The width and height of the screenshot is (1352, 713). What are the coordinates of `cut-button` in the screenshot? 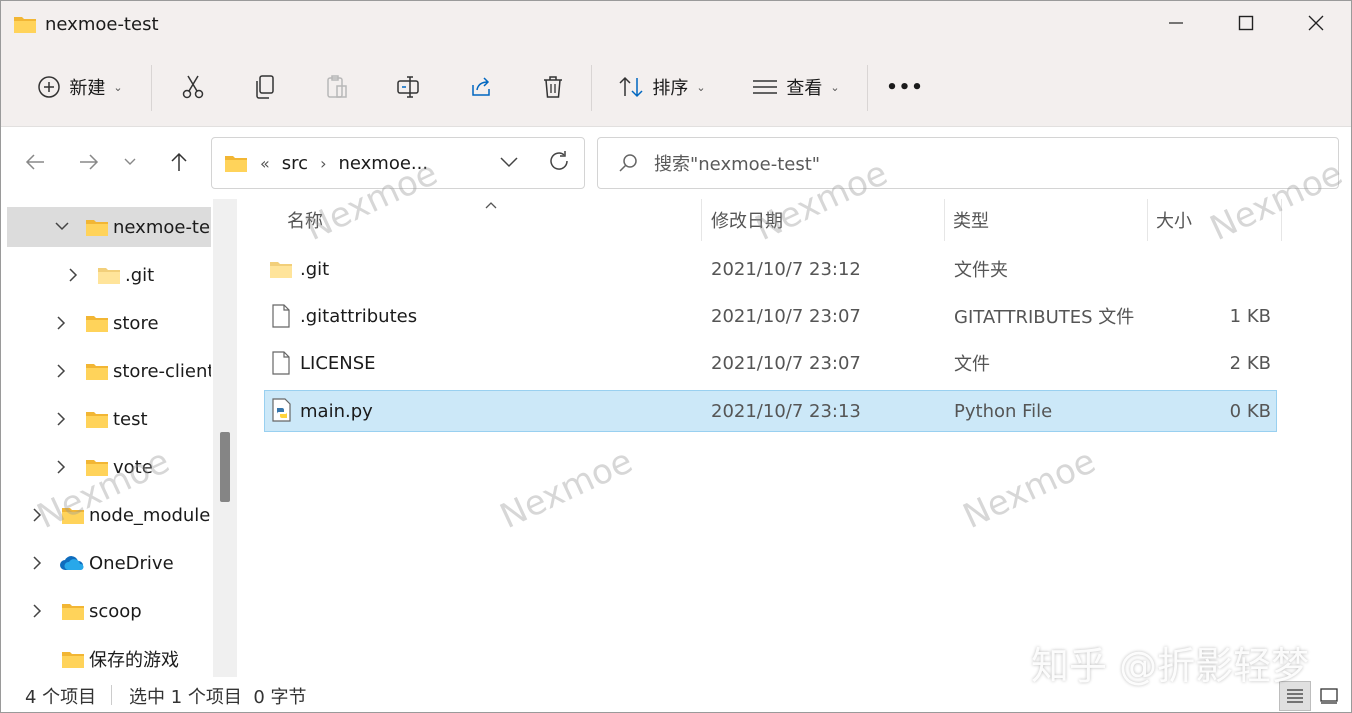 It's located at (193, 87).